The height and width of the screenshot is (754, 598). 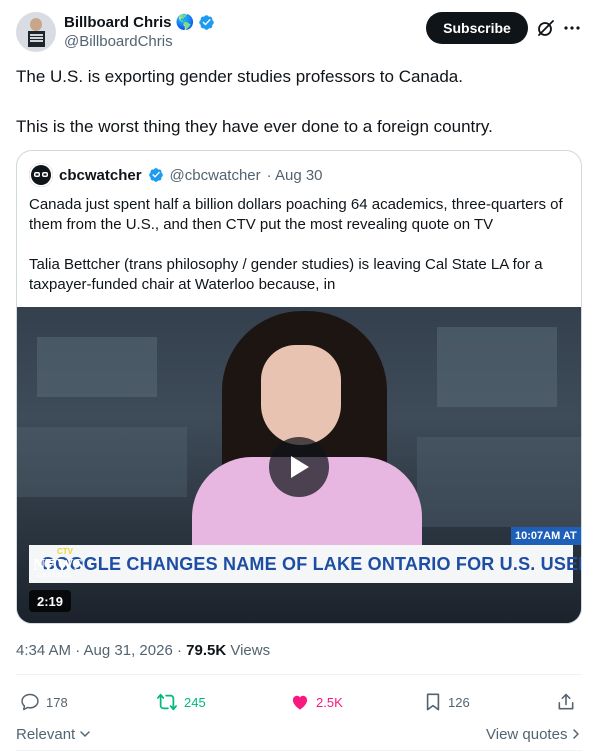 What do you see at coordinates (50, 601) in the screenshot?
I see `video-duration: 2:19` at bounding box center [50, 601].